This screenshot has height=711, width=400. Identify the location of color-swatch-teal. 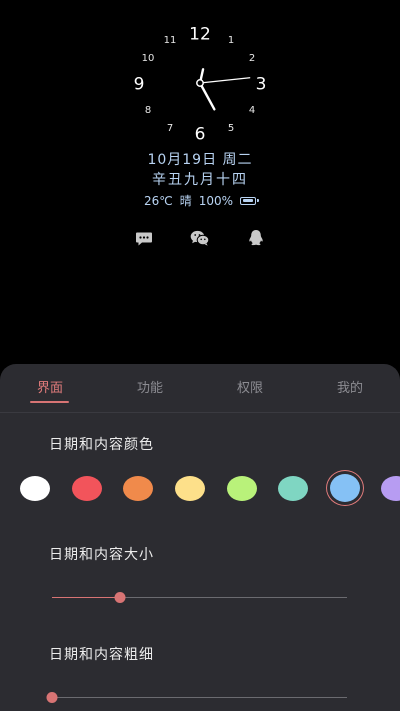
(293, 488).